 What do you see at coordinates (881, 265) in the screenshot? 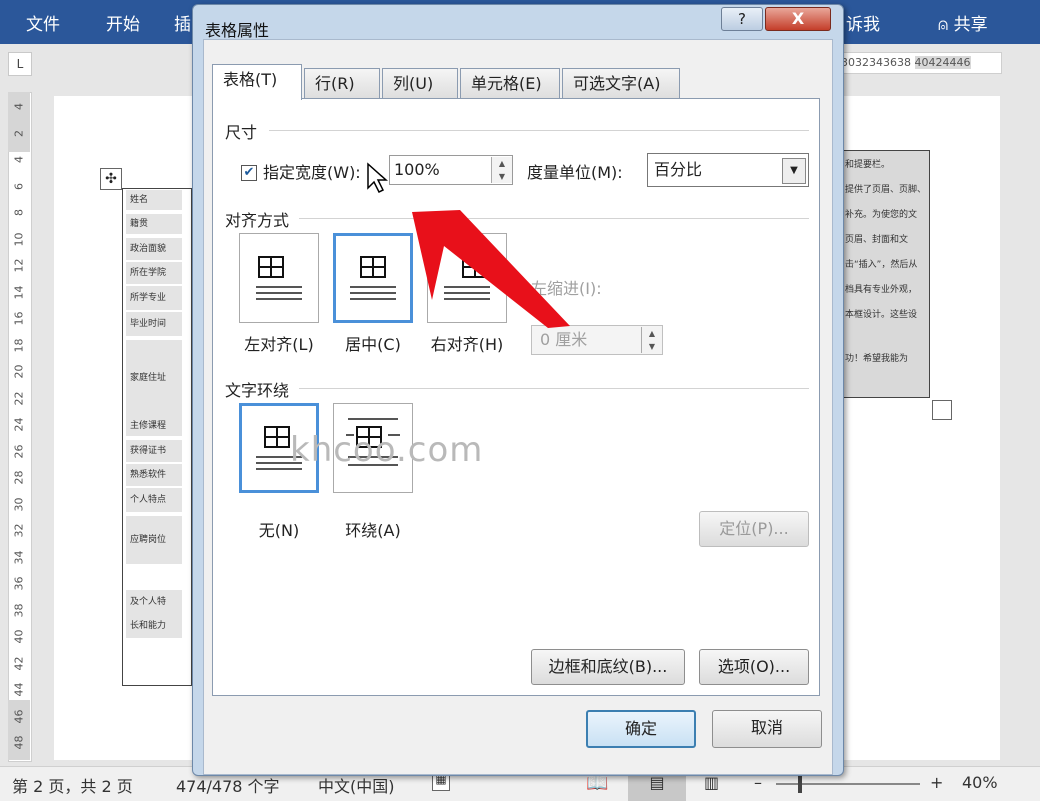
I see `right-text-line: 击“插入”，然后从` at bounding box center [881, 265].